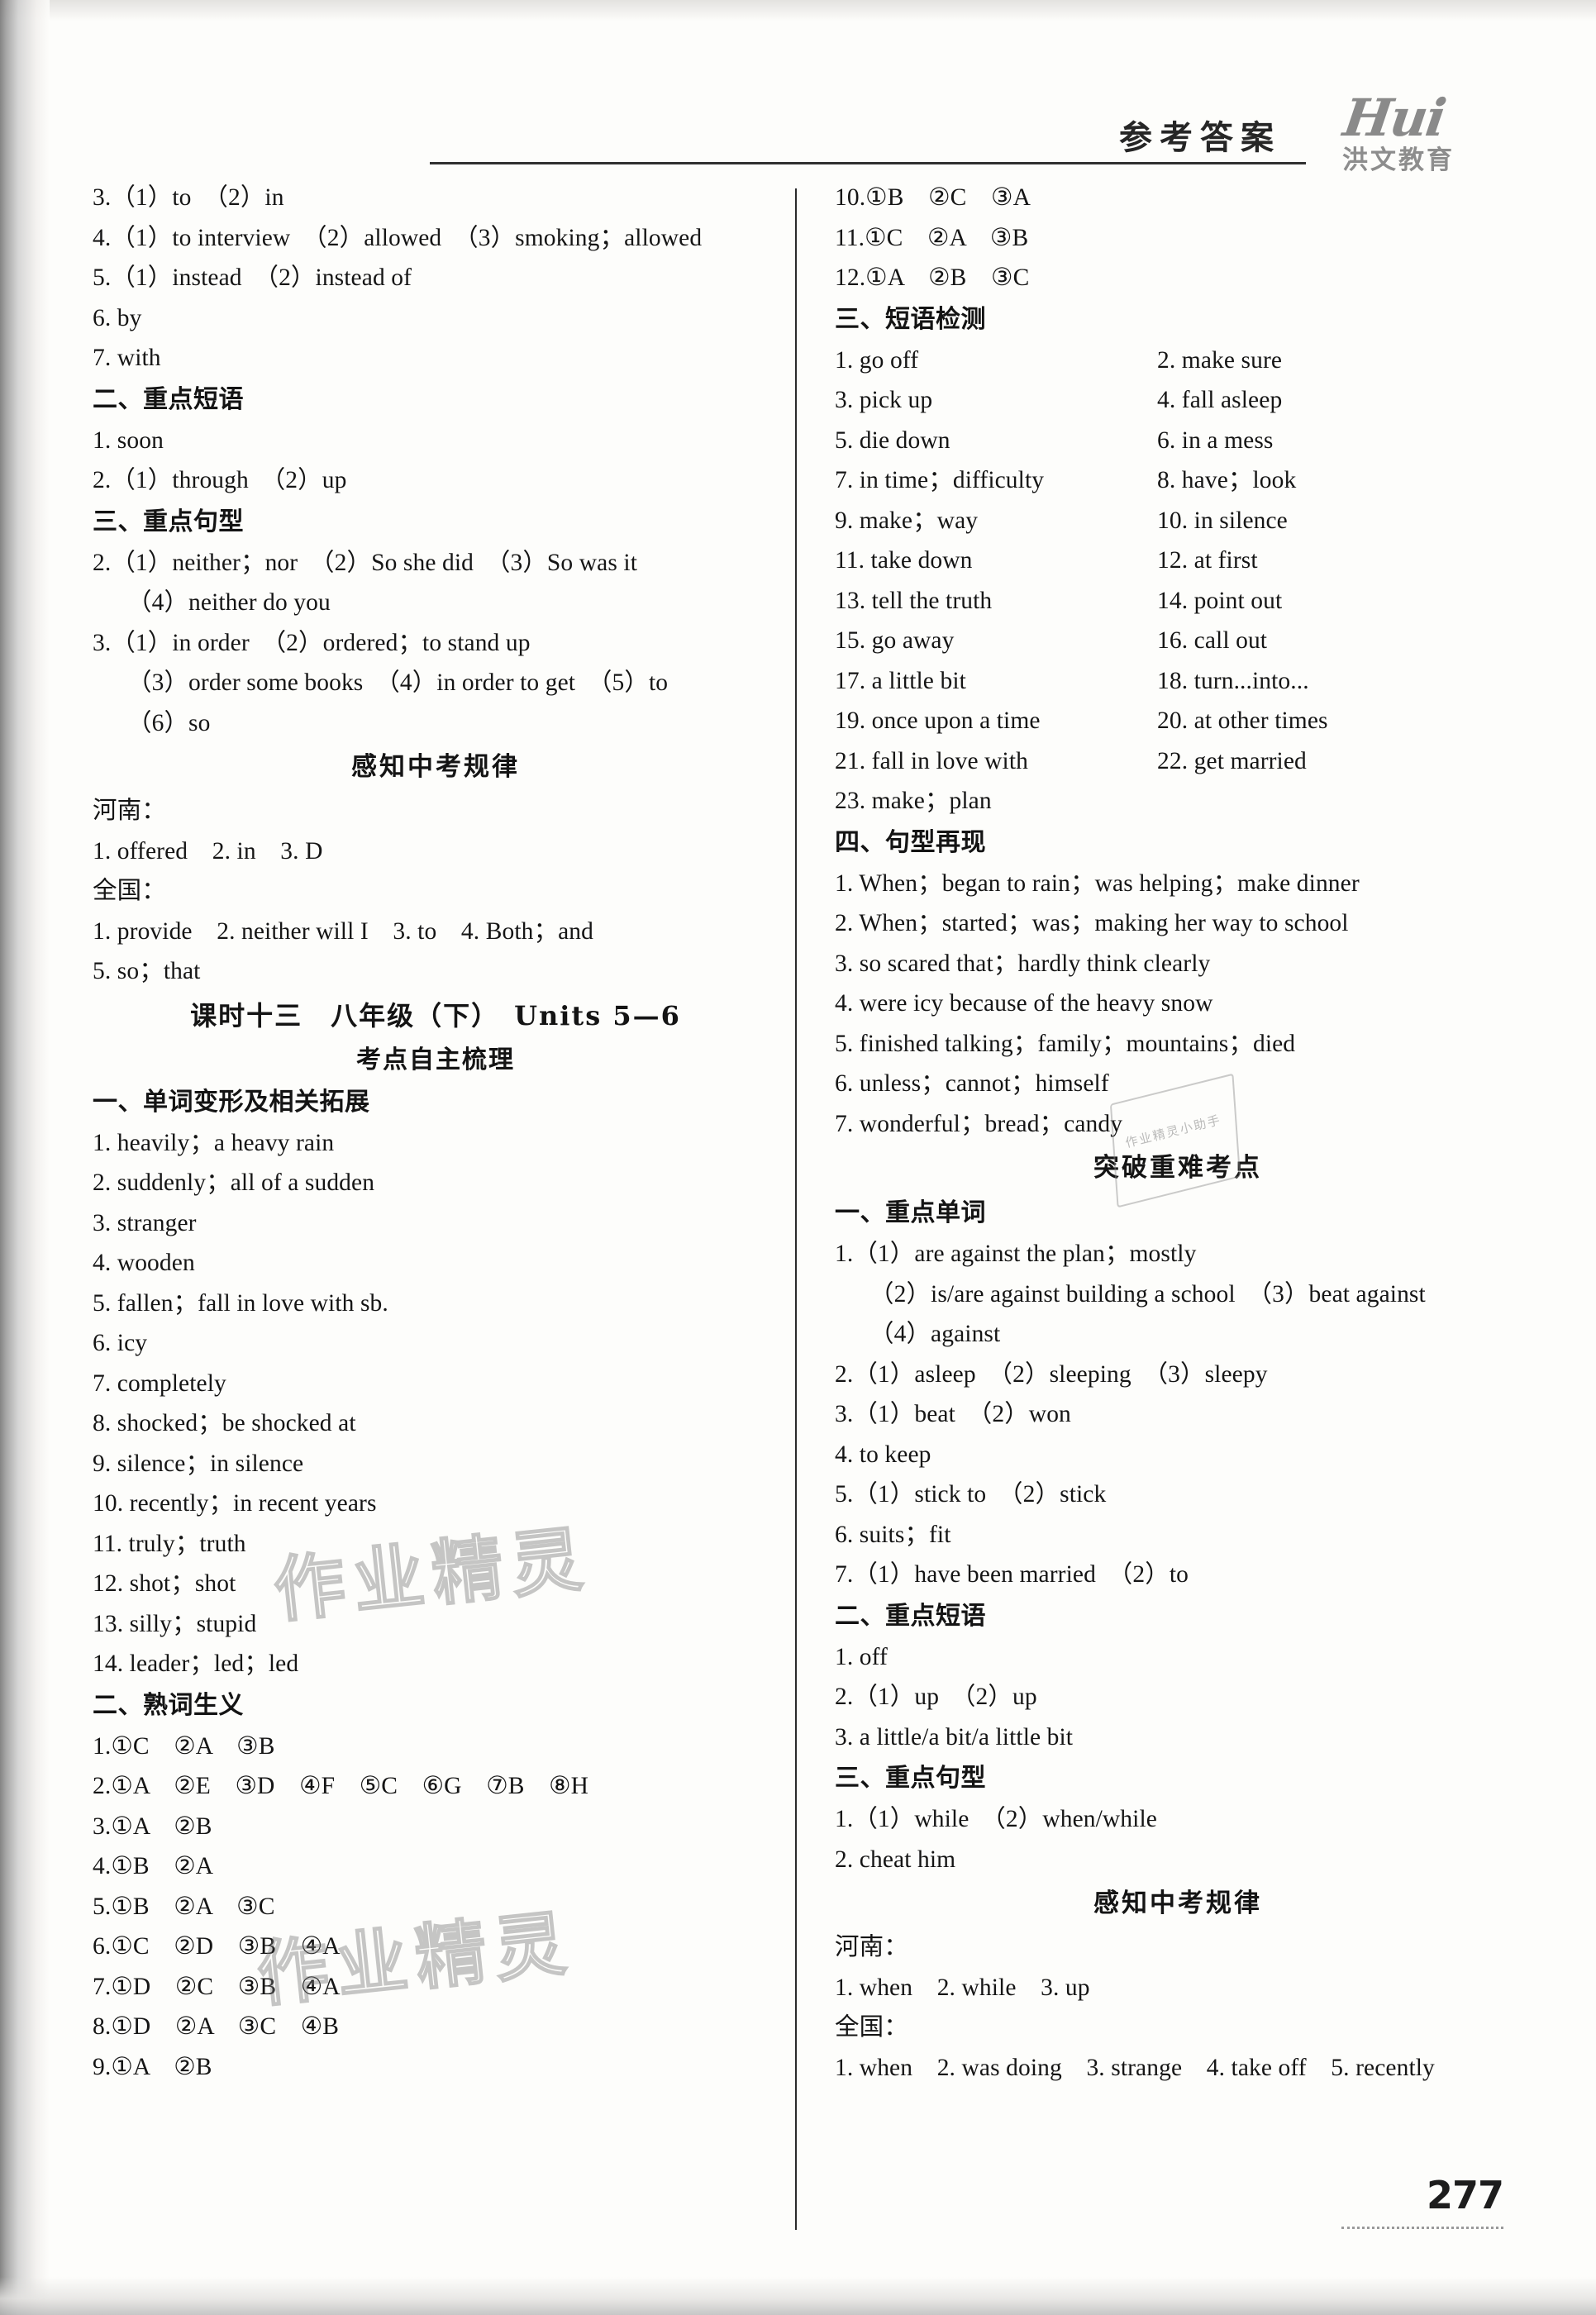 The image size is (1596, 2315). I want to click on phrase-item: 3. pick up, so click(884, 400).